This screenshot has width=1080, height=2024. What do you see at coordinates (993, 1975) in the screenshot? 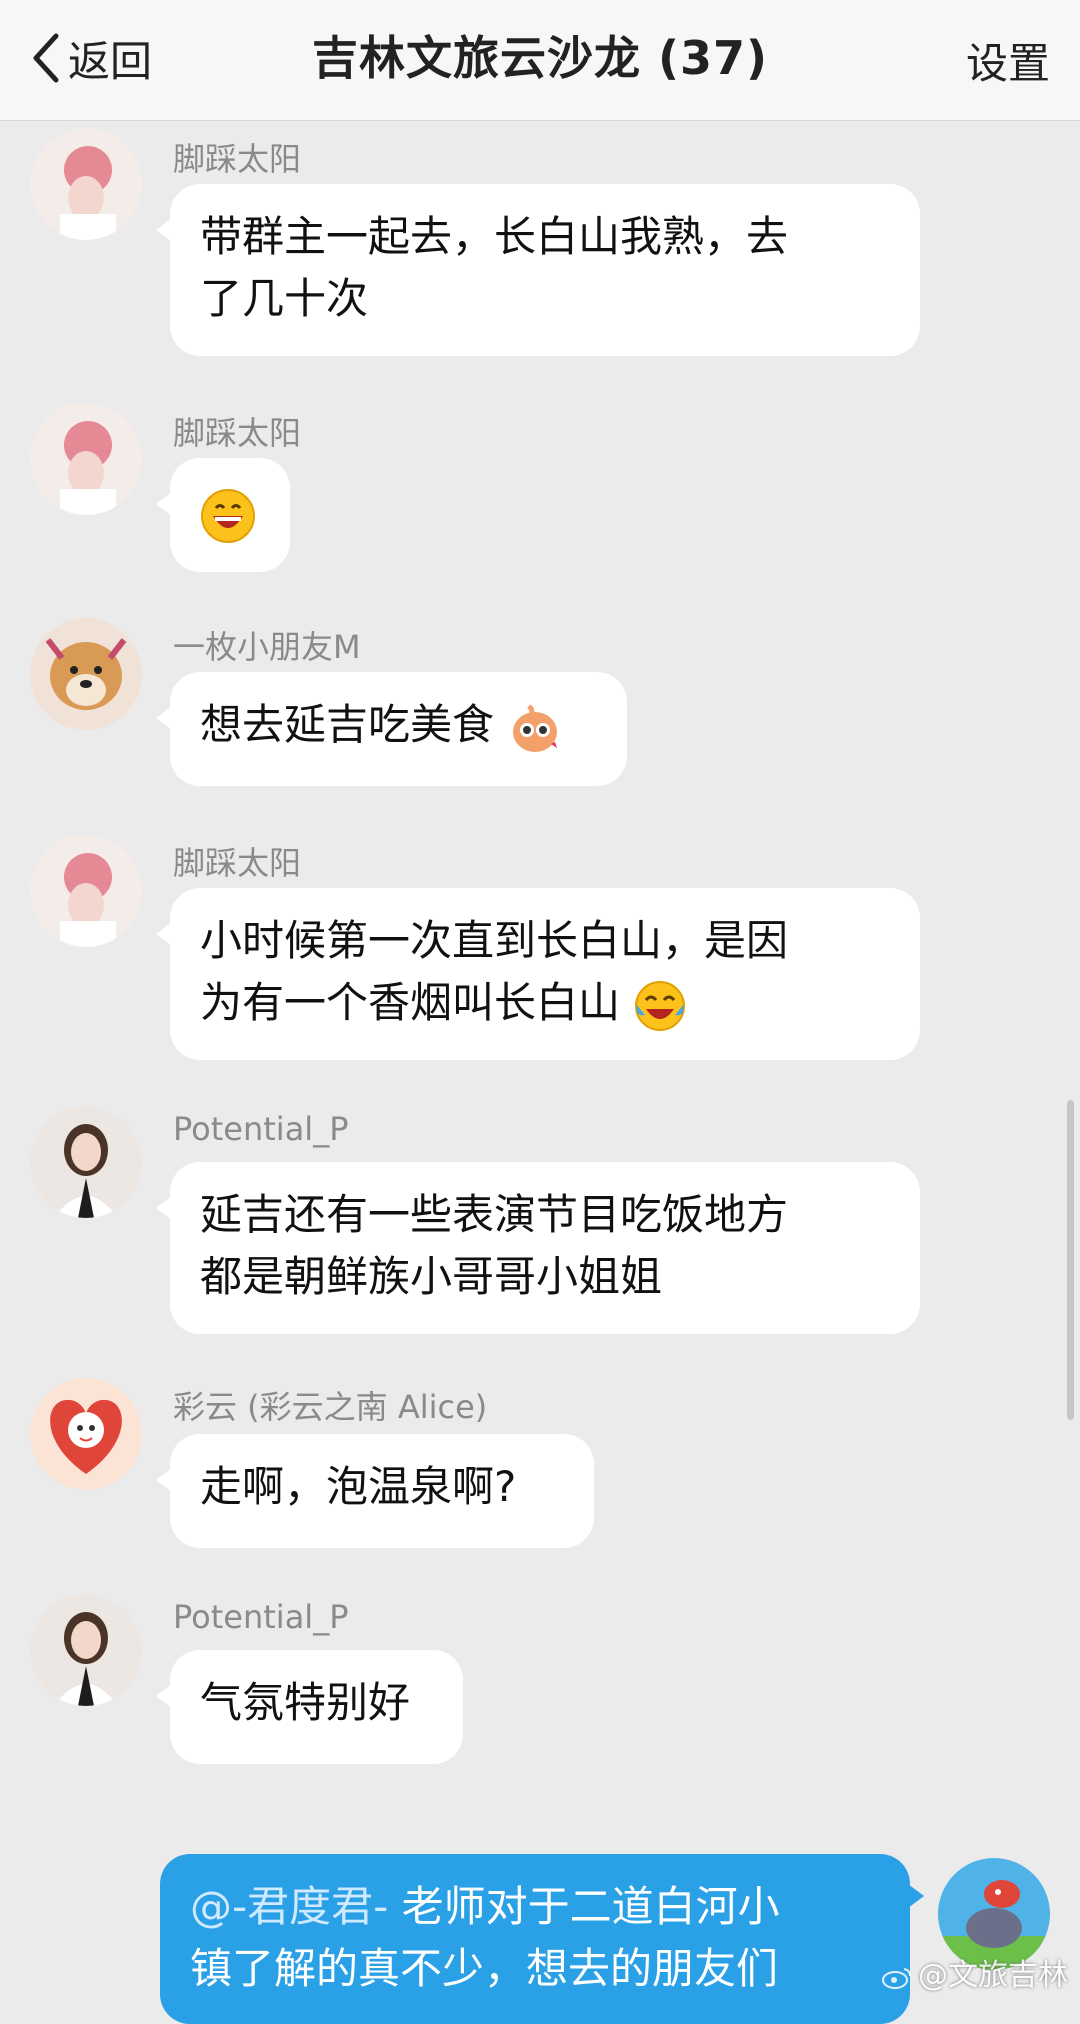
I see `watermark-text: @文旅吉林` at bounding box center [993, 1975].